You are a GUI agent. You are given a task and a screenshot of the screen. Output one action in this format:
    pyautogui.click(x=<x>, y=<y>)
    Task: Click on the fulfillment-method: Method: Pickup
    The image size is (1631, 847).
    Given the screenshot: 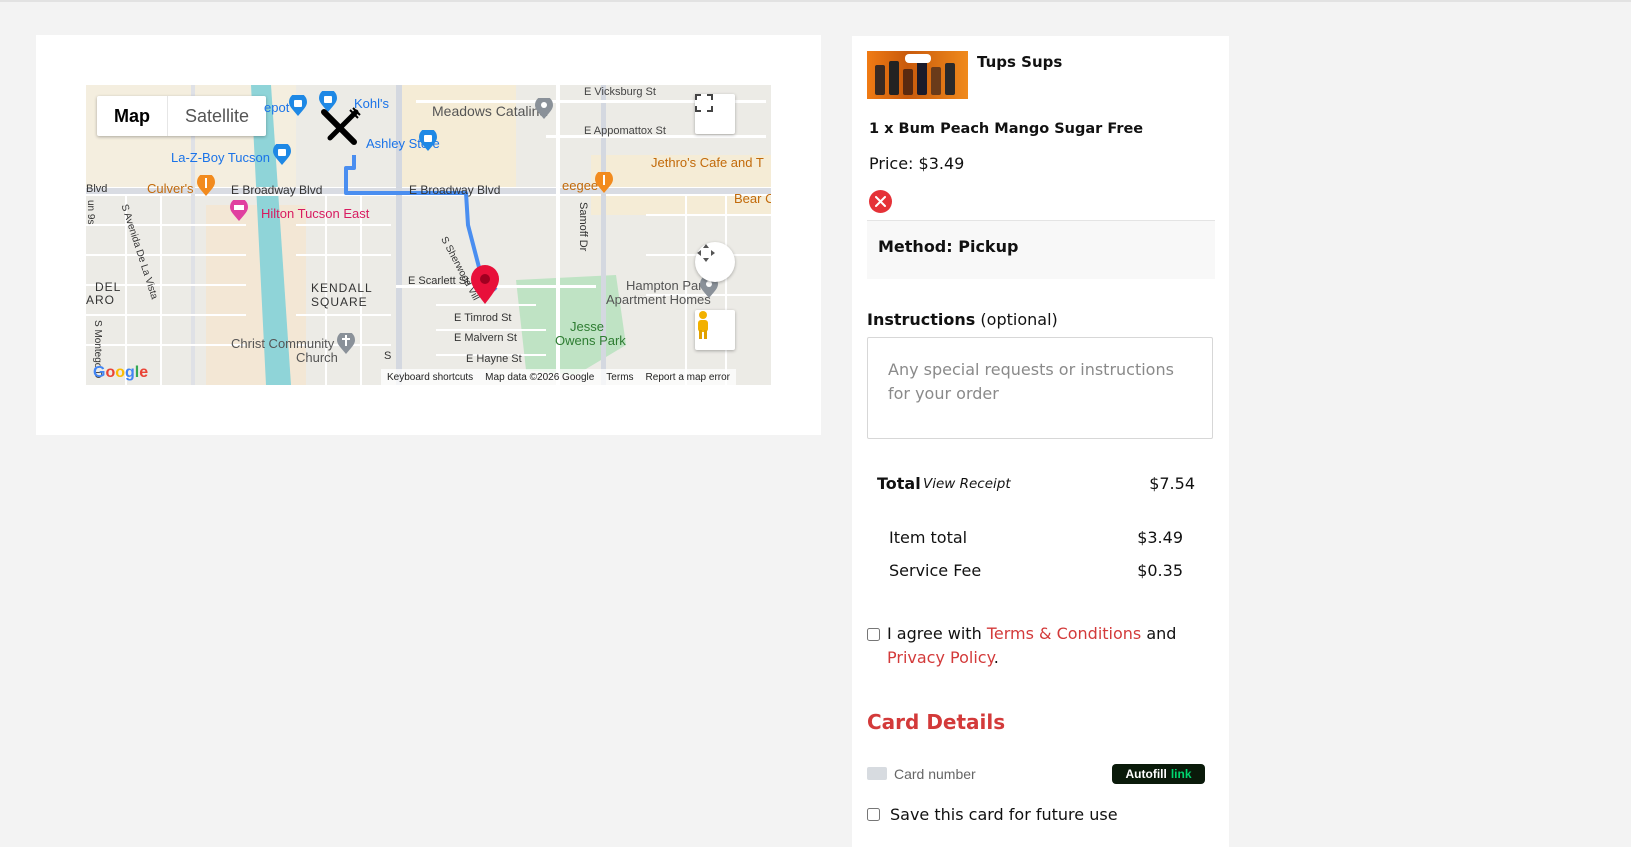 What is the action you would take?
    pyautogui.click(x=948, y=246)
    